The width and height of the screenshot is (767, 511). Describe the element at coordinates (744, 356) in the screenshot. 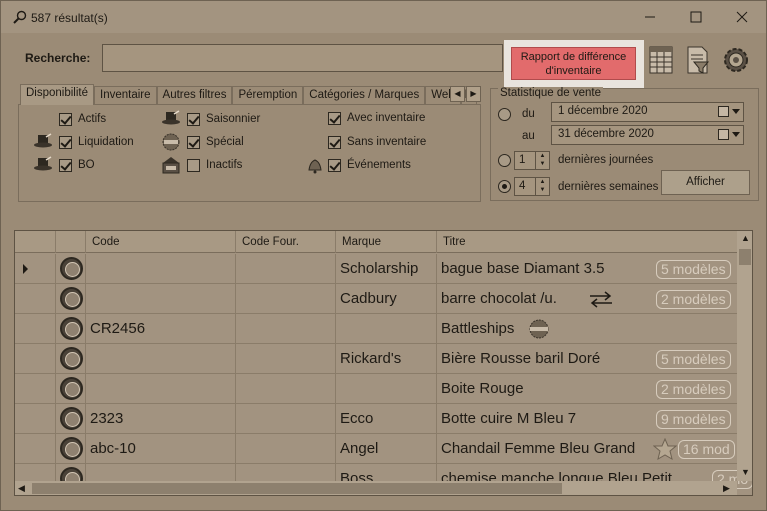

I see `vertical-scrollbar: ▲ ▼` at that location.